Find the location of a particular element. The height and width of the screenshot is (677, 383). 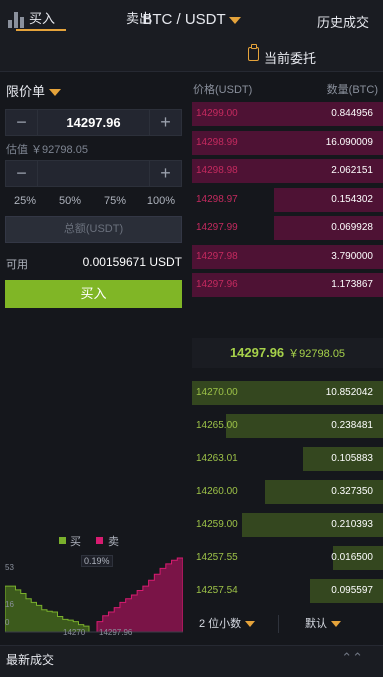

legend-sell-label: 卖 is located at coordinates (113, 542).